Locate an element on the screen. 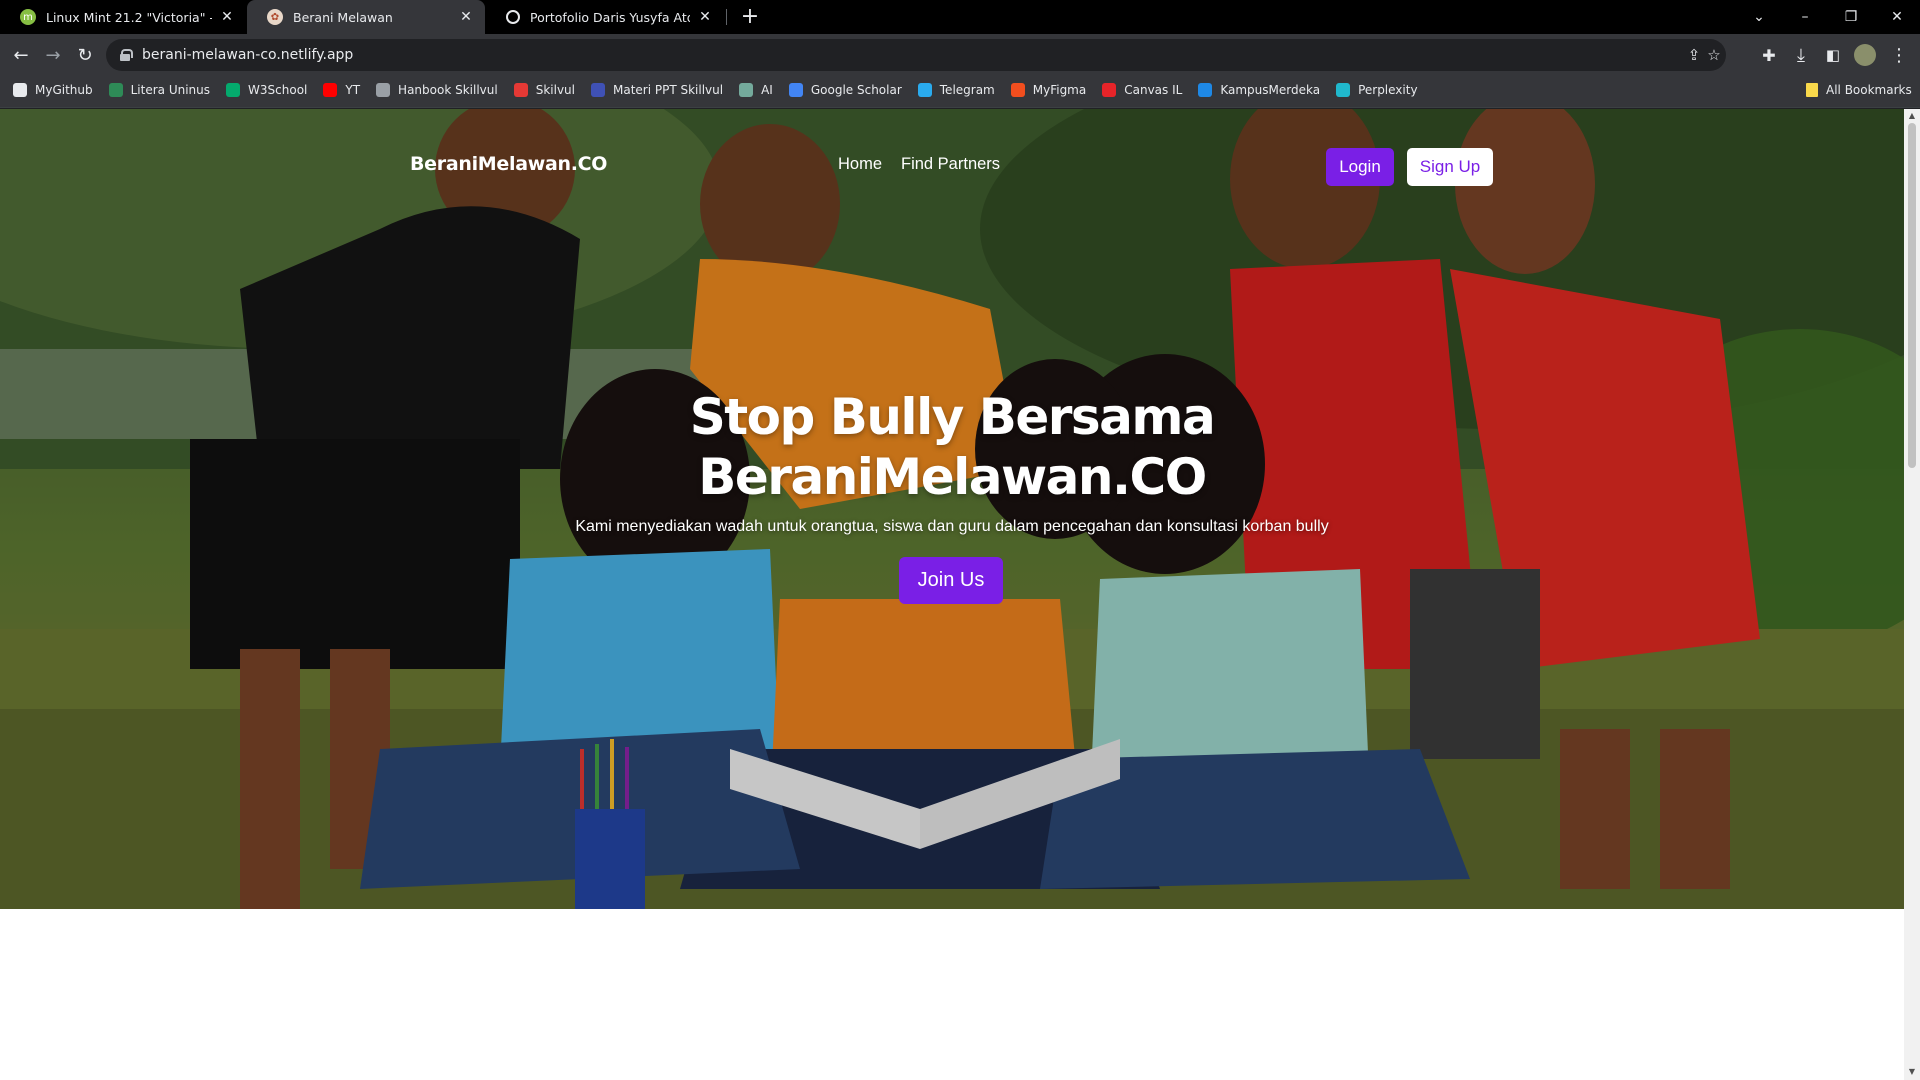 The height and width of the screenshot is (1080, 1920). openai-icon is located at coordinates (746, 90).